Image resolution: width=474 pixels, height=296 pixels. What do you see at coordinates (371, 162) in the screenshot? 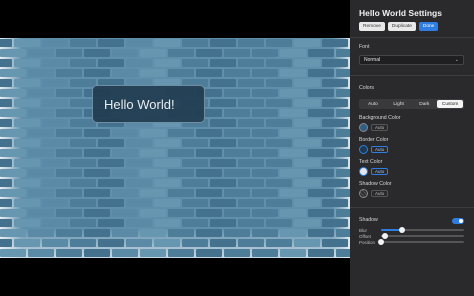
I see `text-color-label: Text Color` at bounding box center [371, 162].